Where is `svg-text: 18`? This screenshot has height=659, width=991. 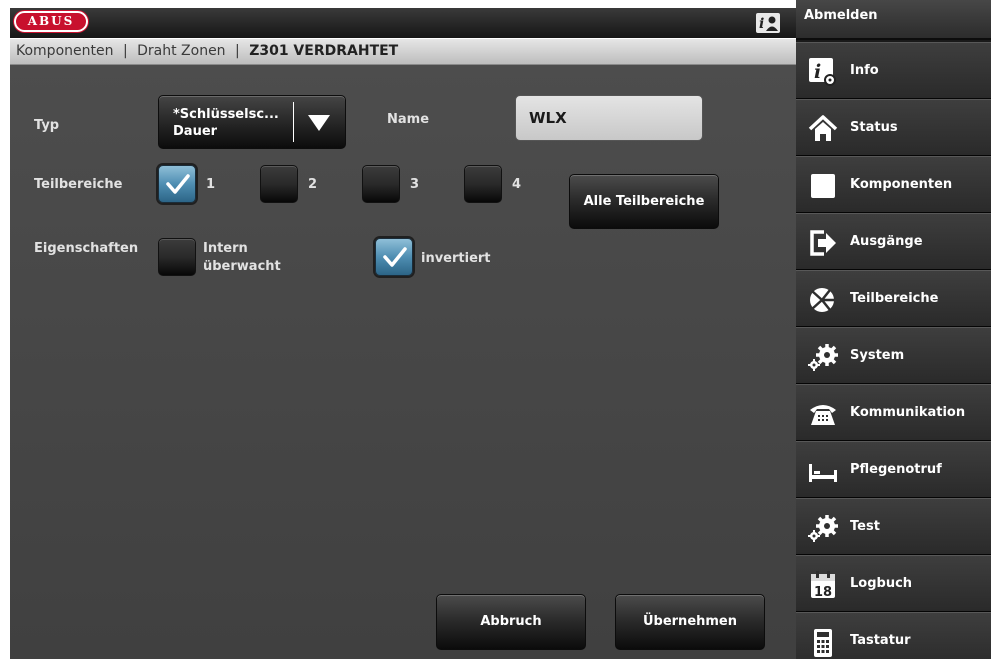 svg-text: 18 is located at coordinates (823, 592).